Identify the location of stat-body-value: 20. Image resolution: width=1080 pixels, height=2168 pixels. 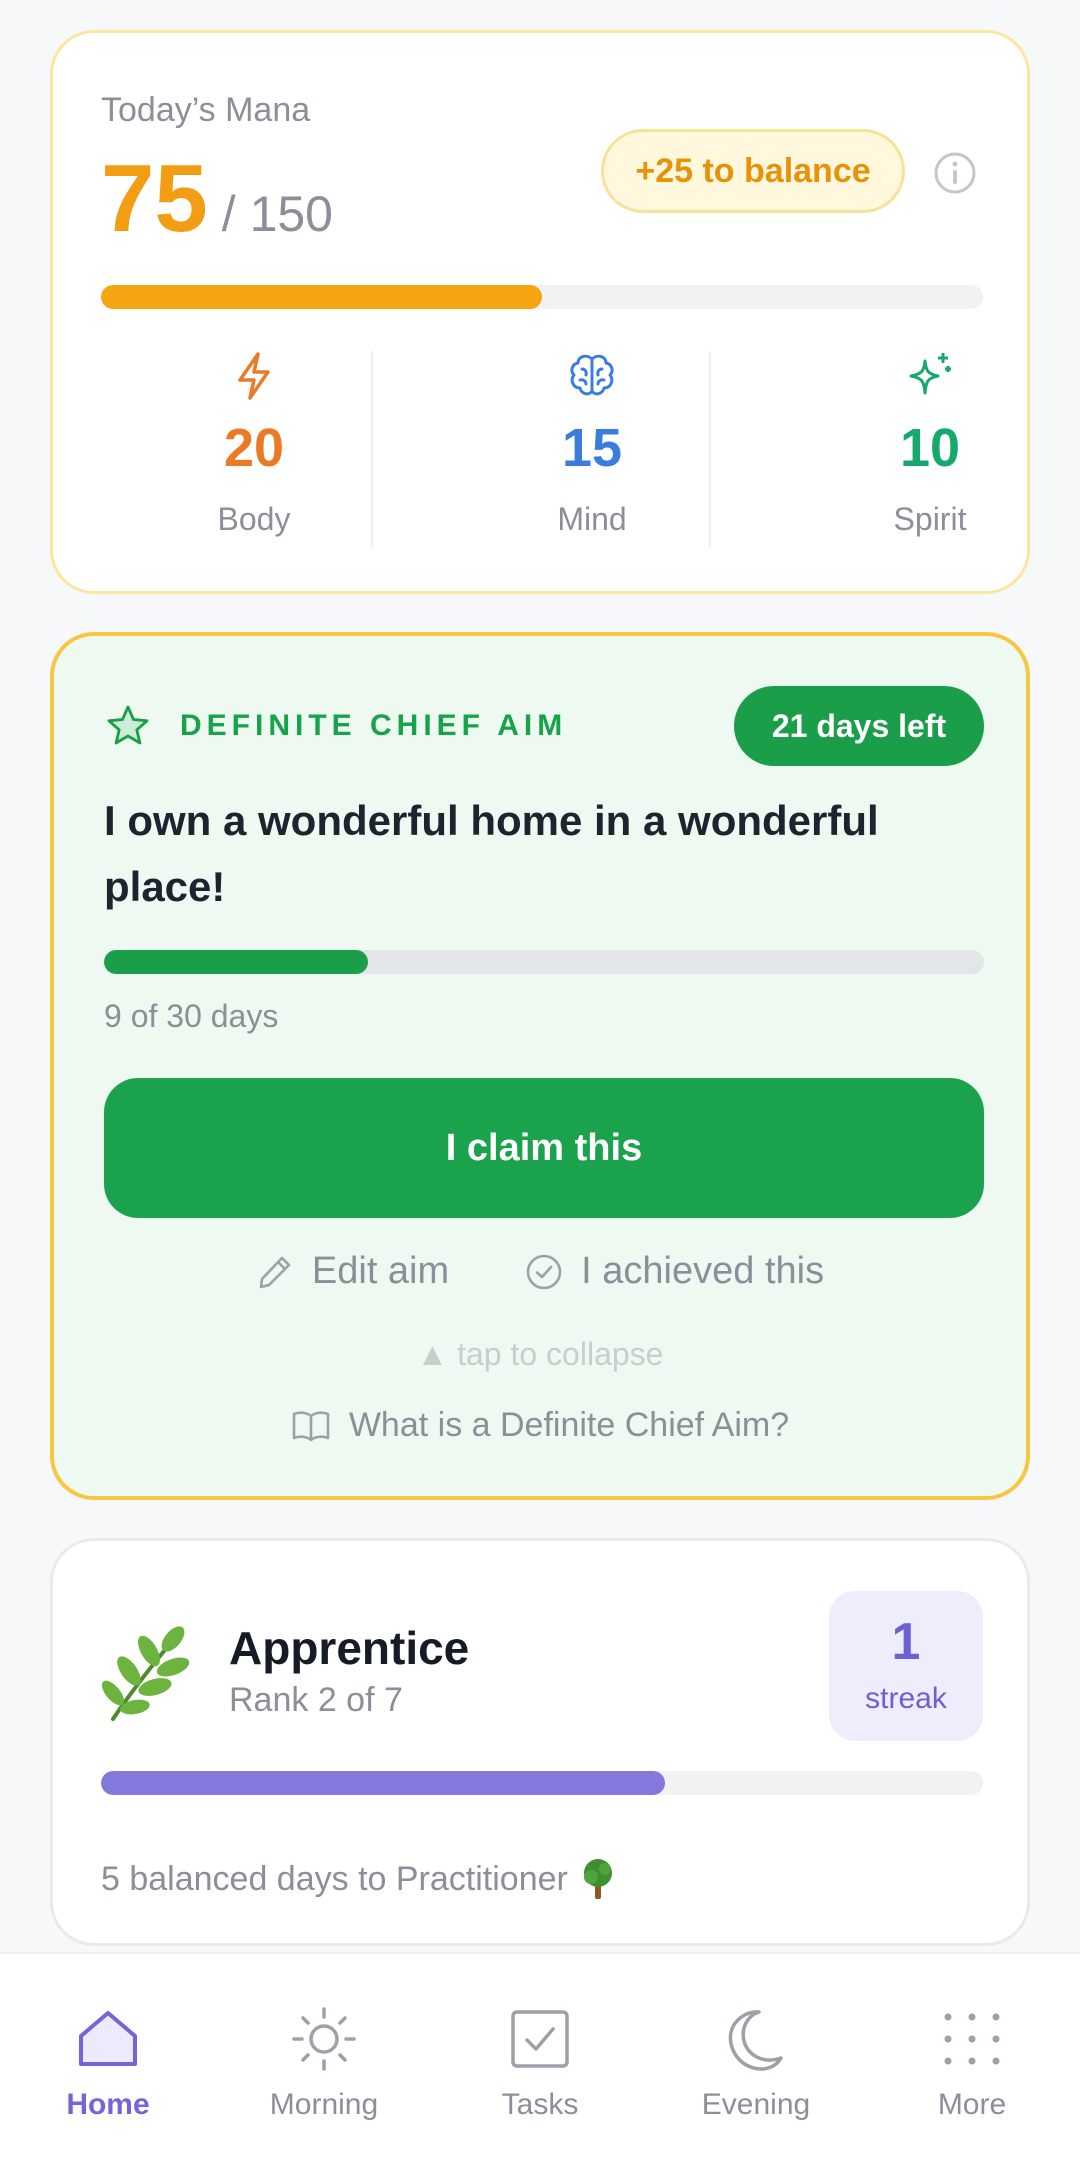
(254, 448).